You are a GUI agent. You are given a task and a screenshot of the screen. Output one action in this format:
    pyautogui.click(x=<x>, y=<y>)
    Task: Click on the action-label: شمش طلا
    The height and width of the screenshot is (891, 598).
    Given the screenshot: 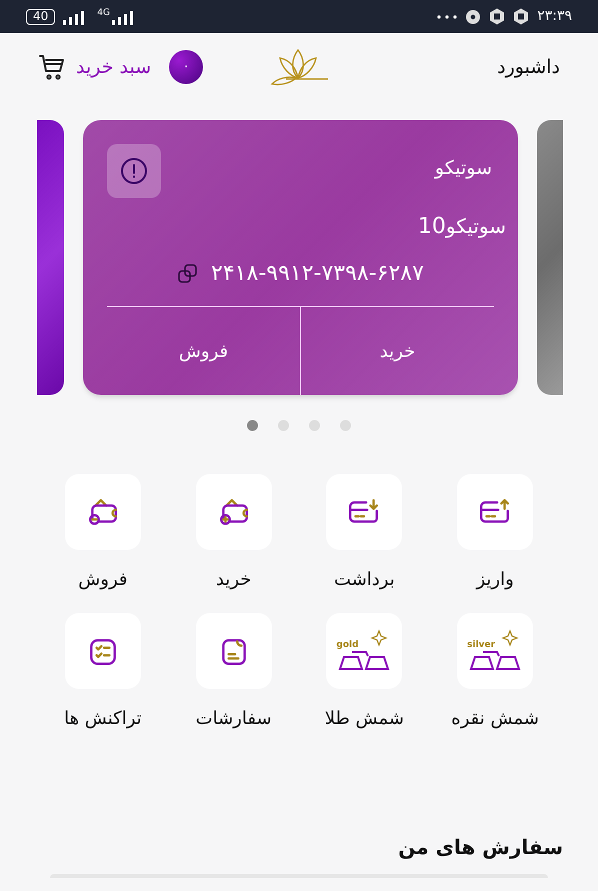 What is the action you would take?
    pyautogui.click(x=364, y=719)
    